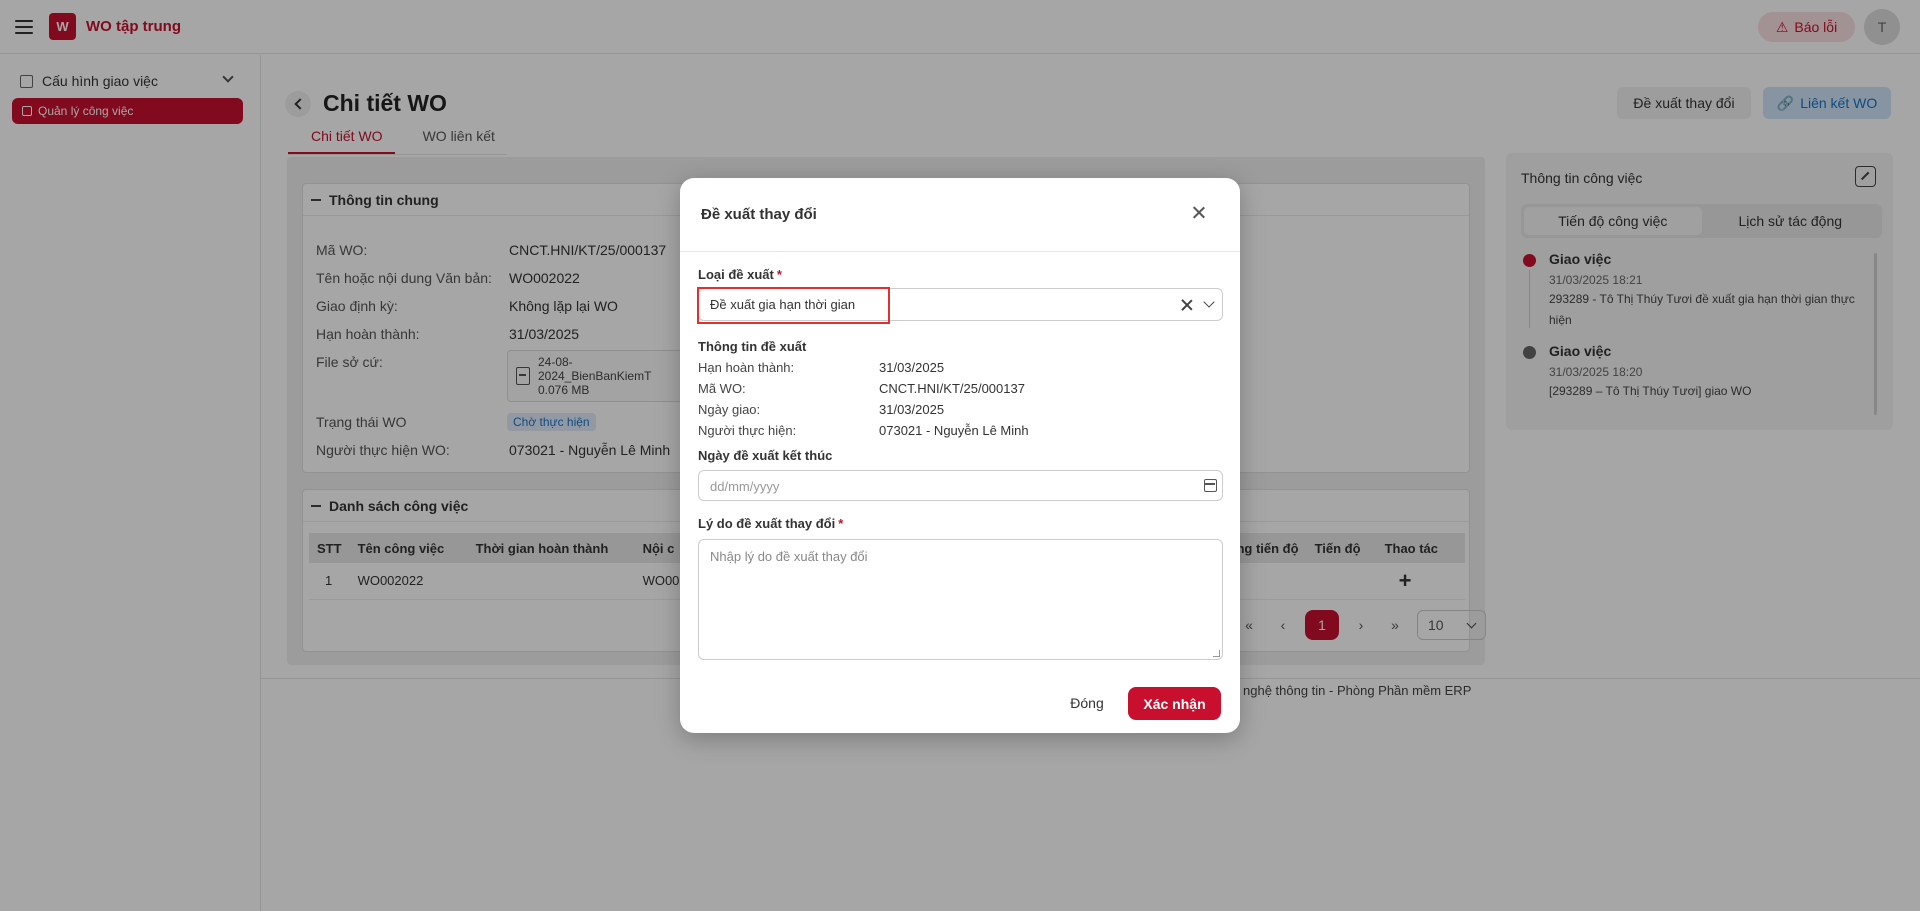 This screenshot has height=911, width=1920. I want to click on dialog-title: Đề xuất thay đổi, so click(759, 214).